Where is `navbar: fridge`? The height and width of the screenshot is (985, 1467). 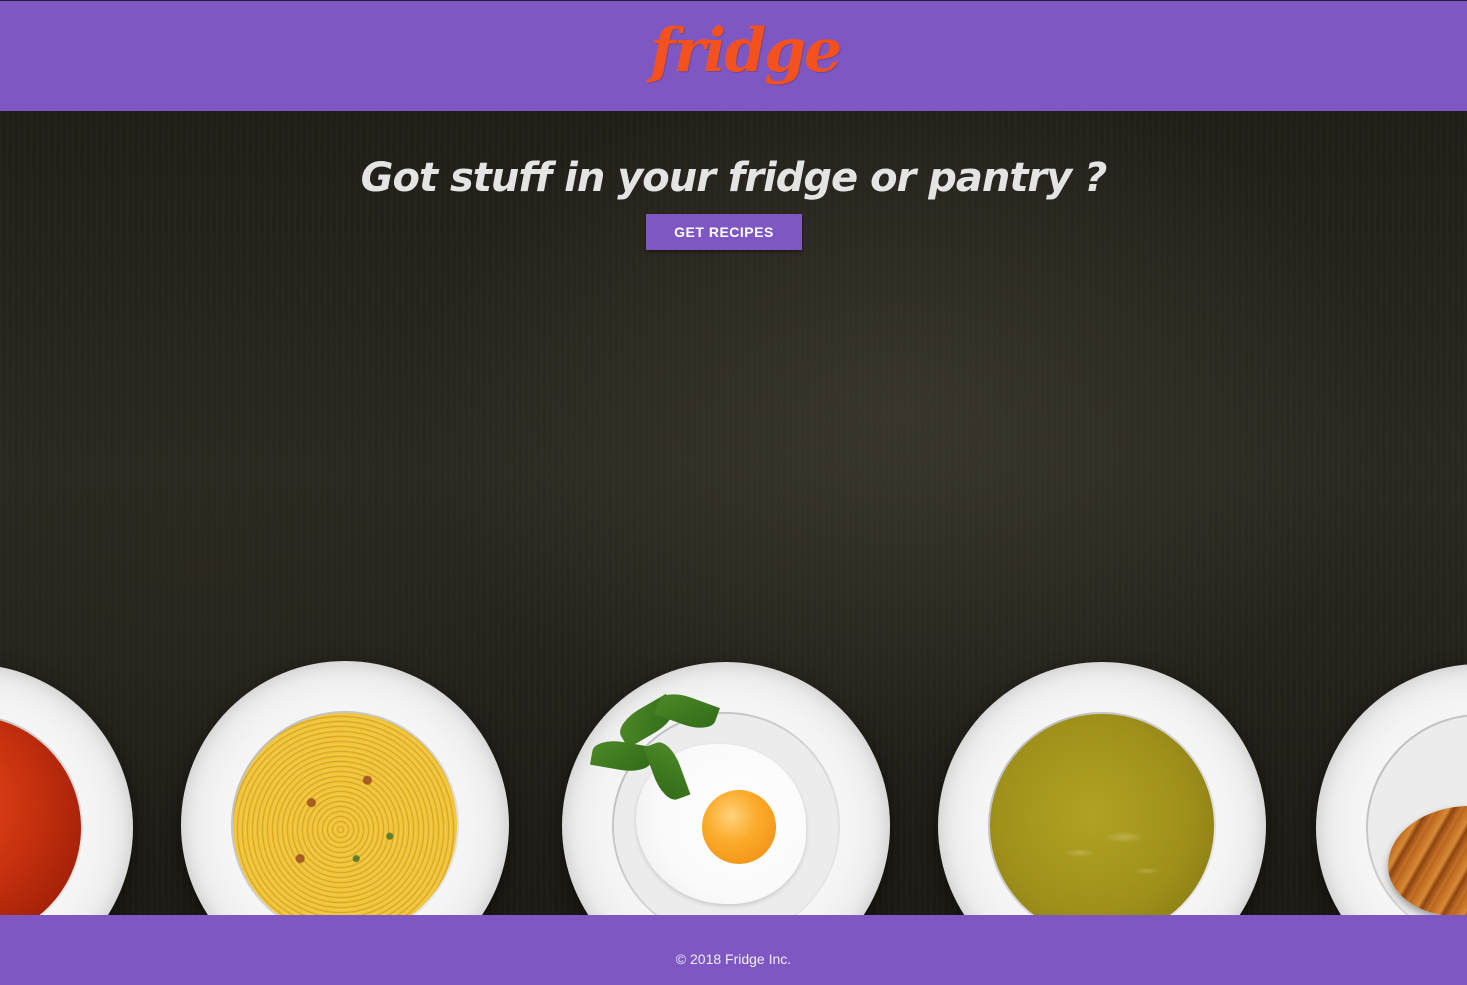 navbar: fridge is located at coordinates (733, 56).